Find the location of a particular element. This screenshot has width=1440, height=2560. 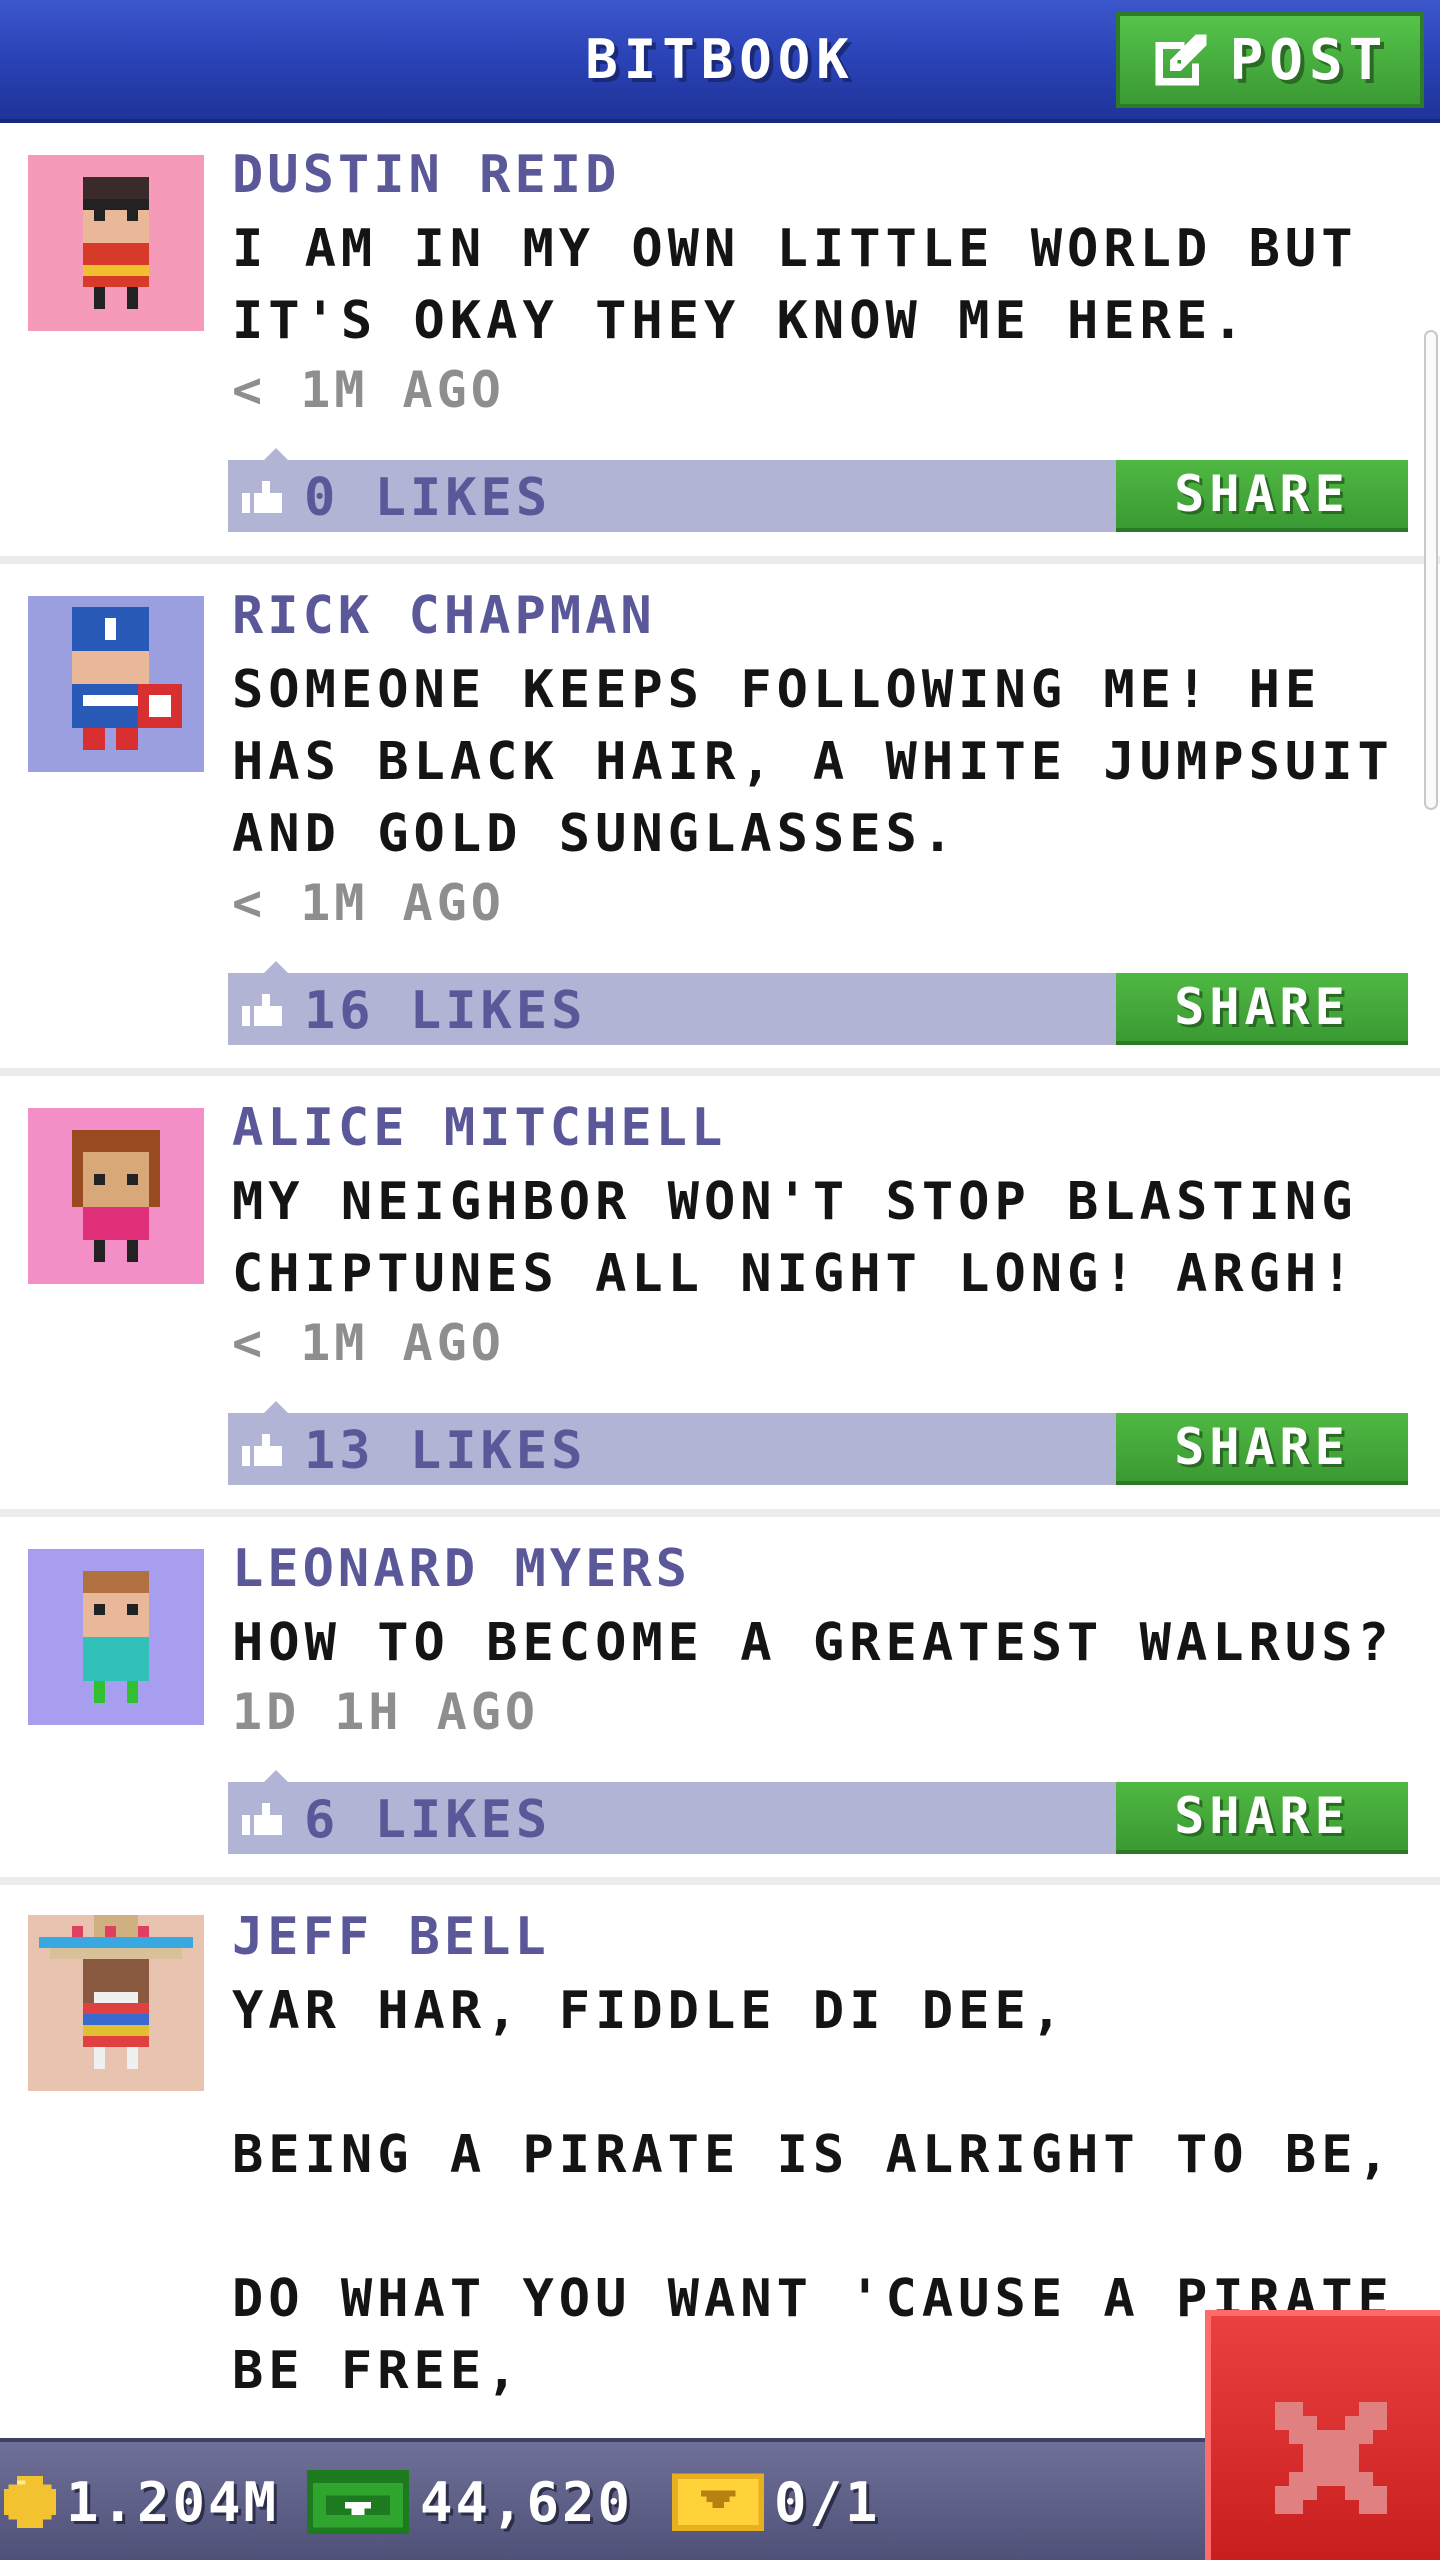

likes-bar: 13 LIKES SHARE is located at coordinates (818, 1443).